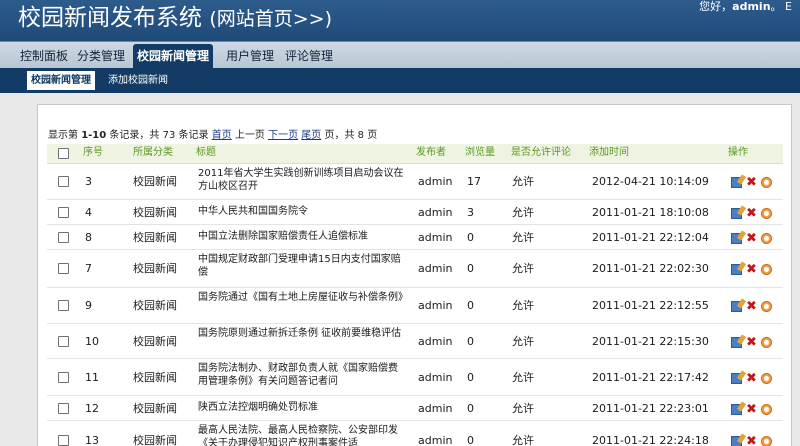  I want to click on nav-item-news: 校园新闻管理, so click(173, 56).